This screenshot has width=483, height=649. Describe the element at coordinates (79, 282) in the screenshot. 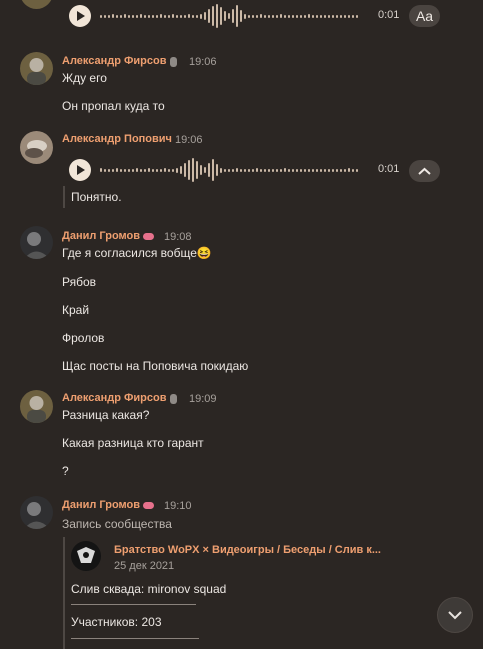

I see `message-text: Рябов` at that location.